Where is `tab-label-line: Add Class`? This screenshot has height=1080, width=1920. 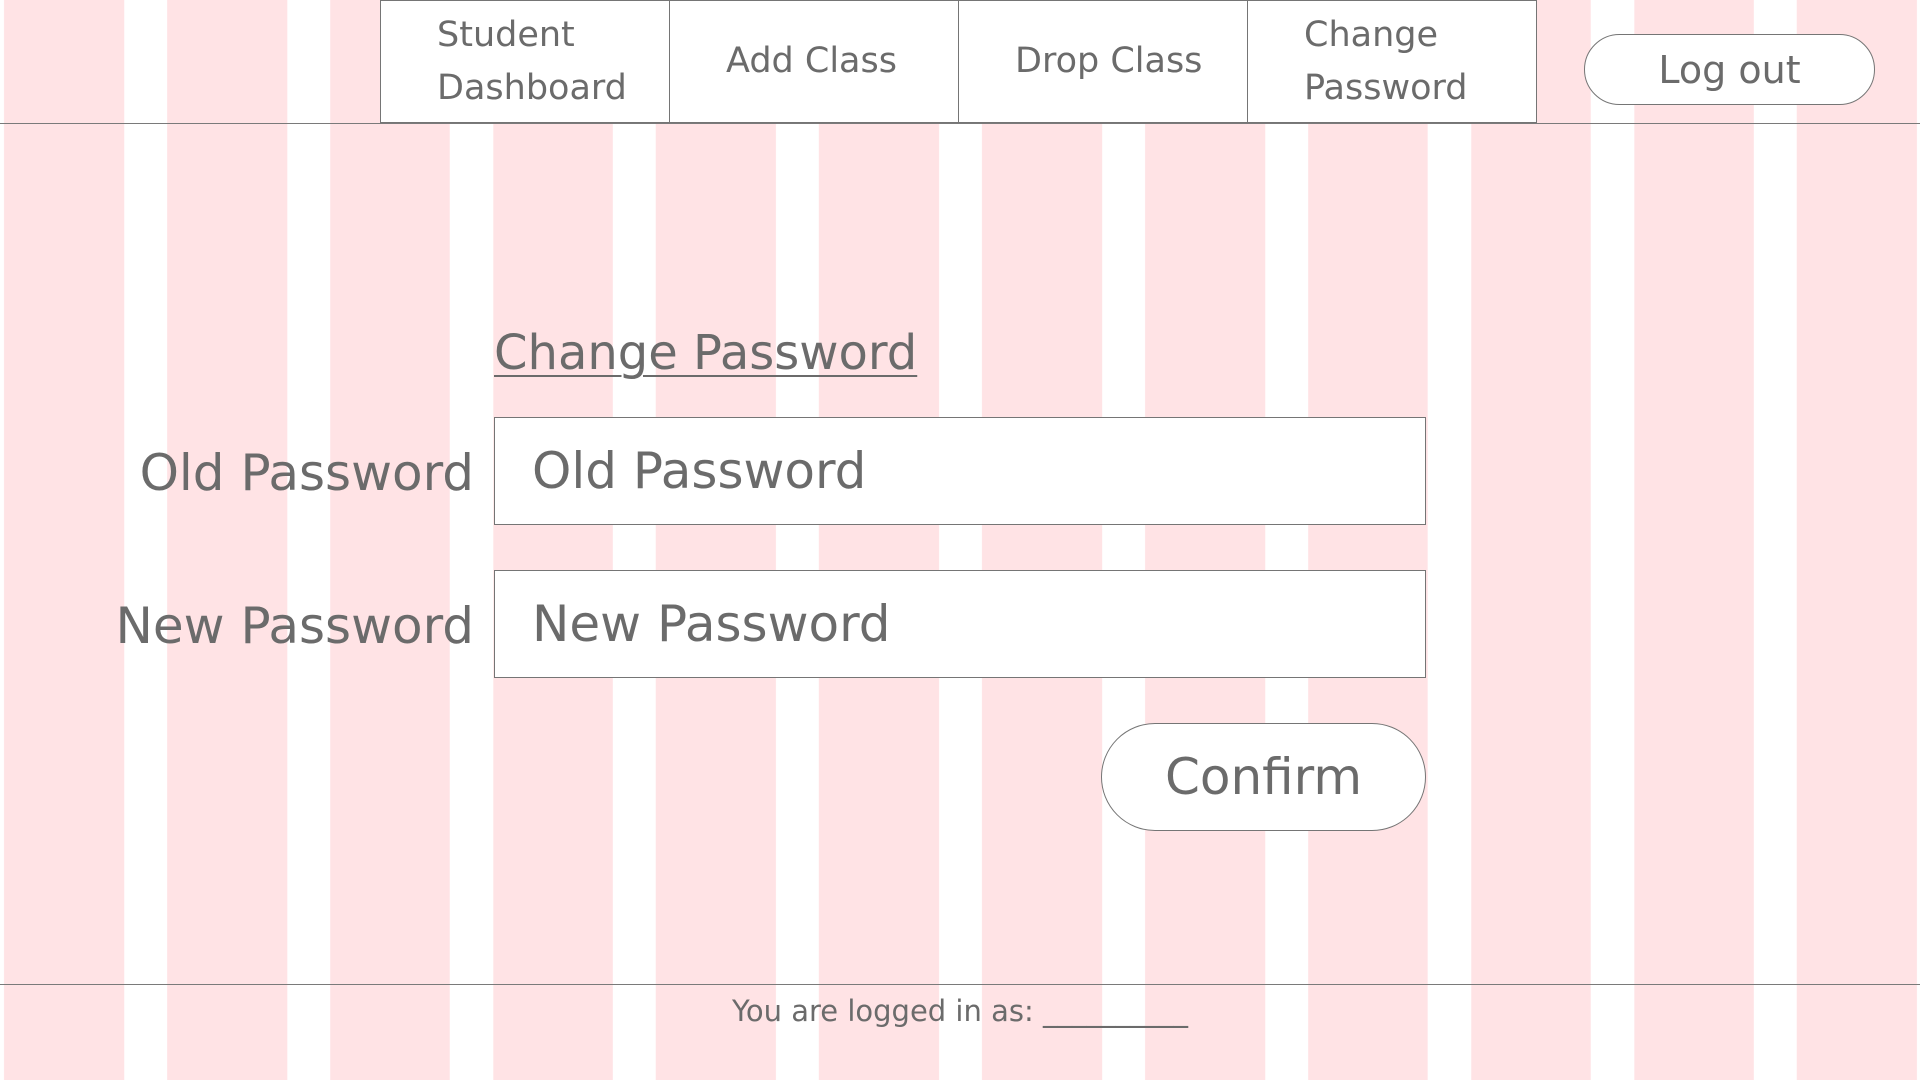
tab-label-line: Add Class is located at coordinates (811, 61).